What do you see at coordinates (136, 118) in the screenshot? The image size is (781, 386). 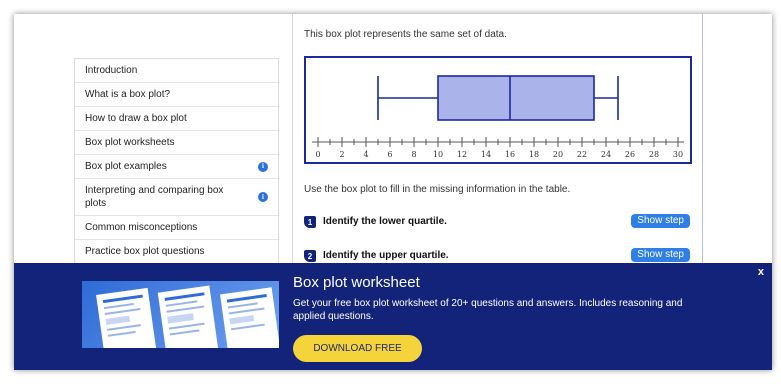 I see `sidebar-item-label: How to draw a box plot` at bounding box center [136, 118].